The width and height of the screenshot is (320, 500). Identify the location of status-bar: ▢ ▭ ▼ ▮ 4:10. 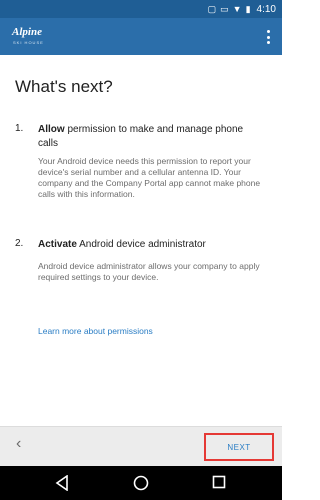
(141, 9).